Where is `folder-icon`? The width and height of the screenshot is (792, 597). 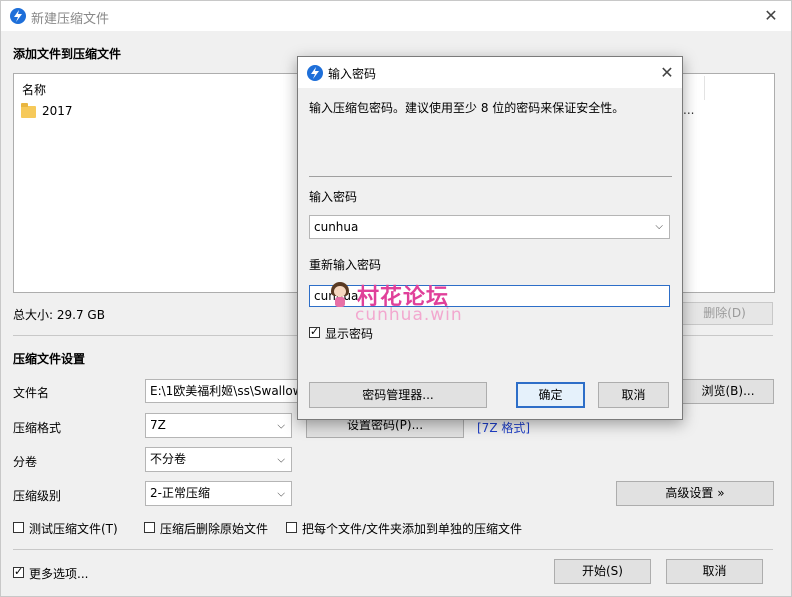 folder-icon is located at coordinates (28, 110).